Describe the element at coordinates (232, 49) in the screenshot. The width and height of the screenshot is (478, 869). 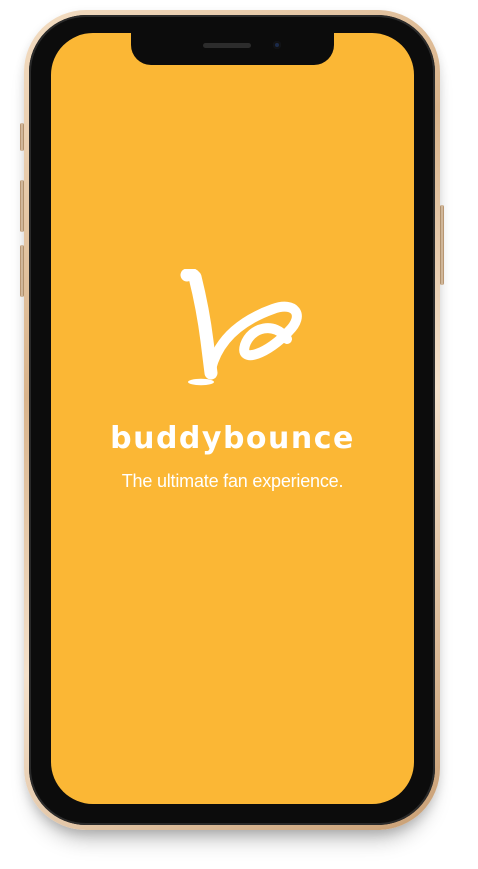
I see `notch` at that location.